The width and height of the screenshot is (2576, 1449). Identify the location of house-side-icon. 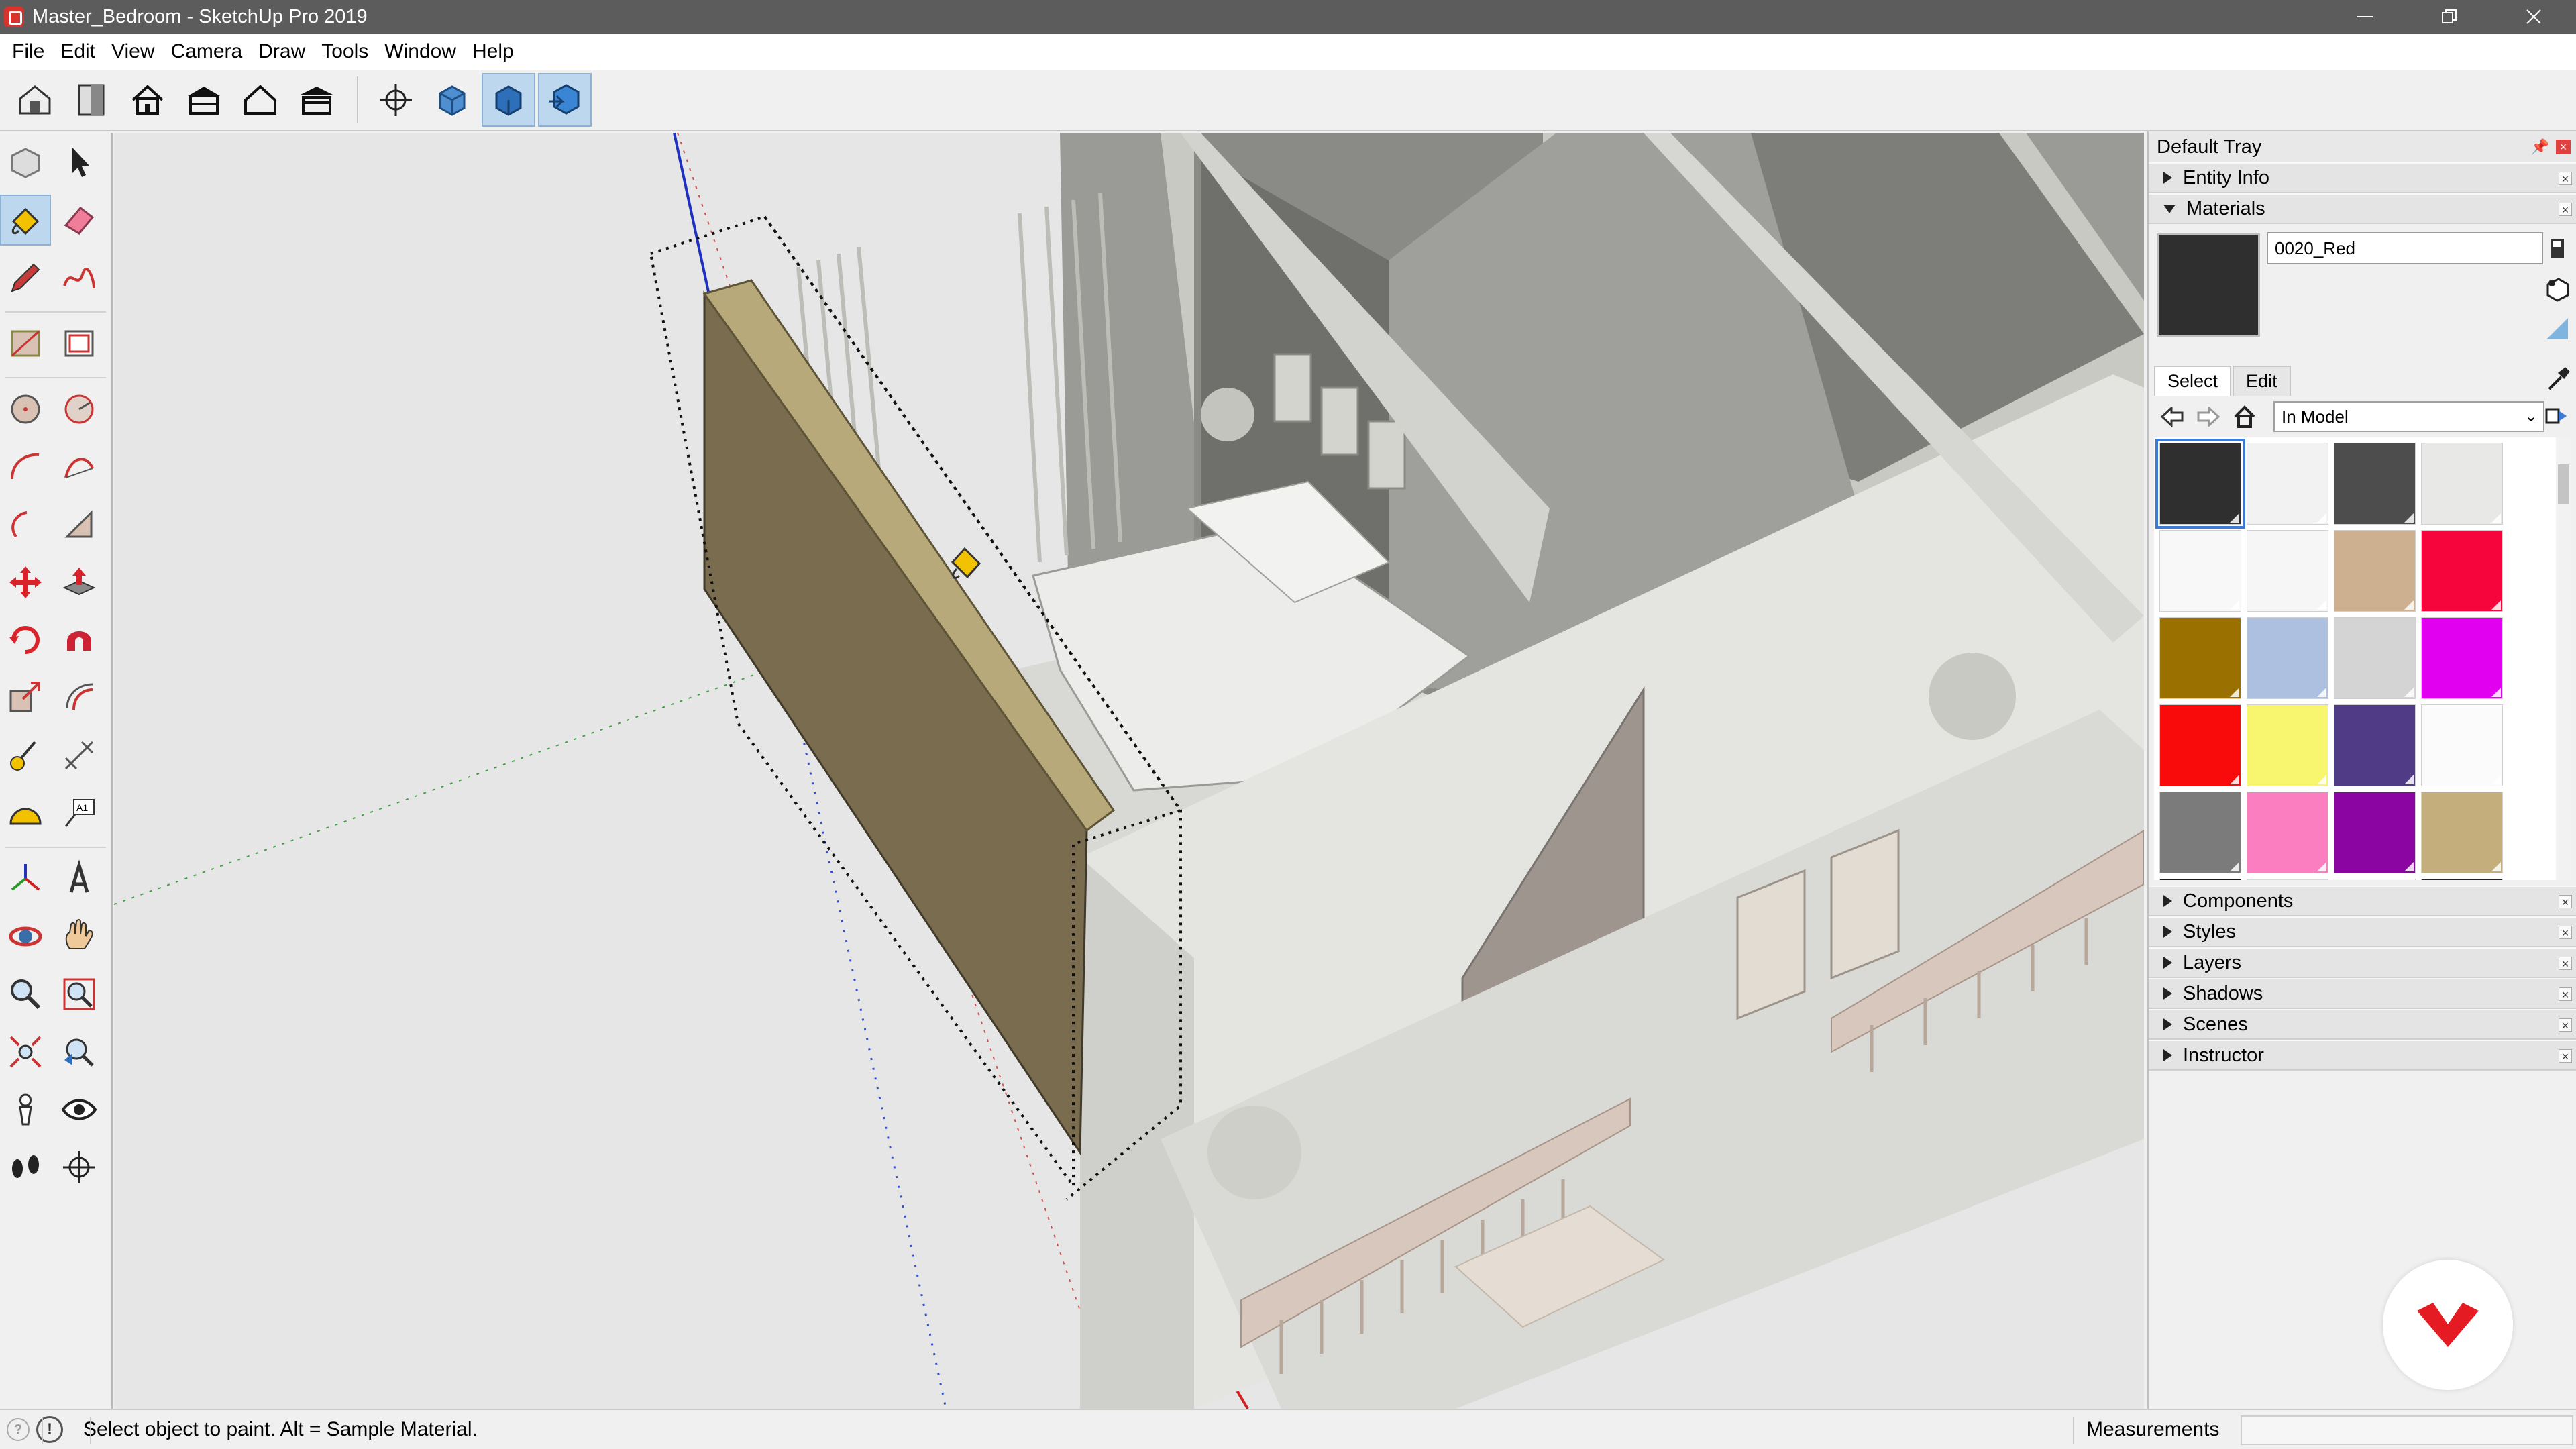
(204, 100).